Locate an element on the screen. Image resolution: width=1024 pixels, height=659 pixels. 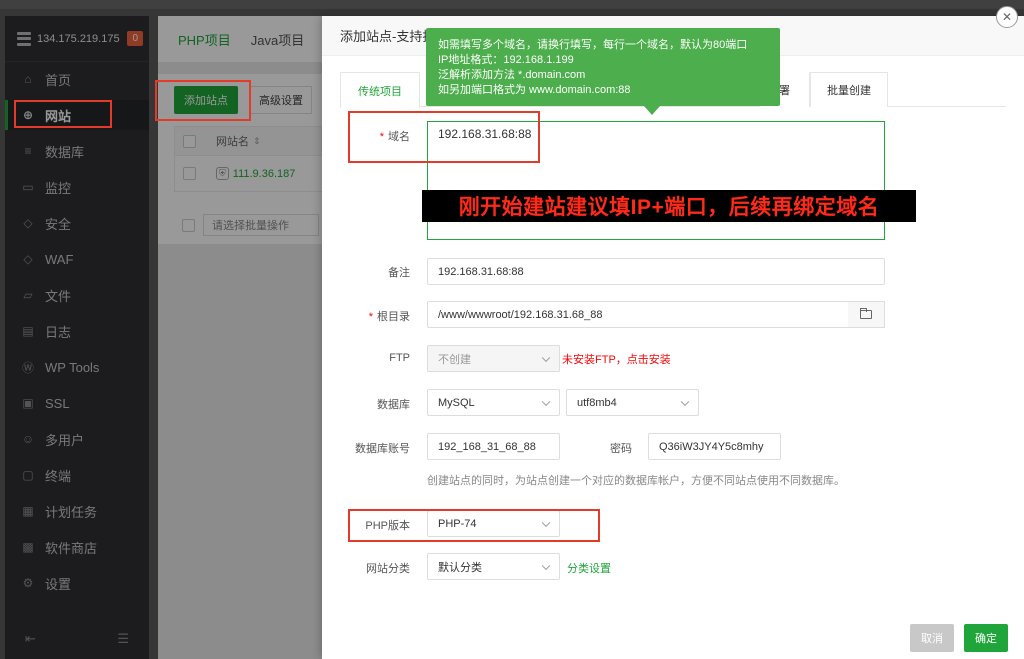
ftp-label: FTP is located at coordinates (399, 358).